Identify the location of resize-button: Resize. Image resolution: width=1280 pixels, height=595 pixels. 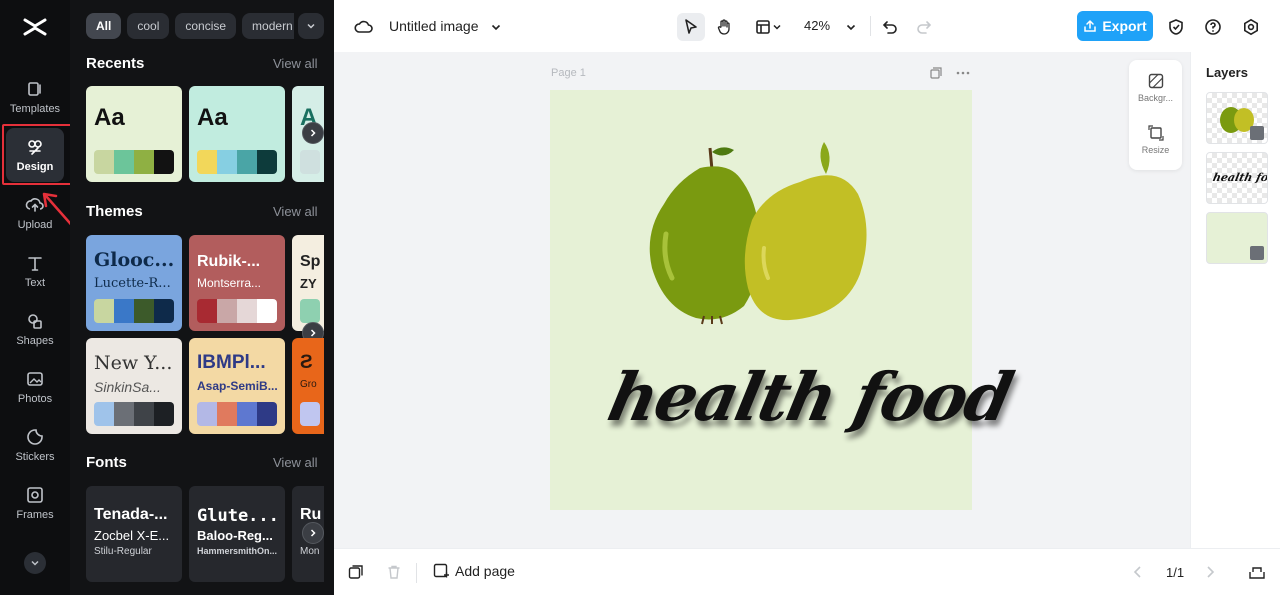
(1155, 140).